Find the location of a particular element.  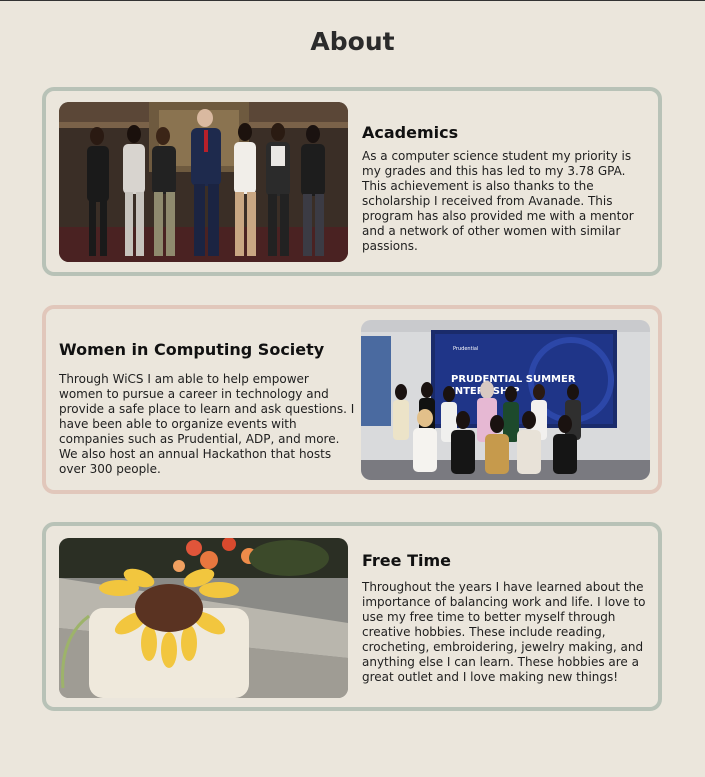

academics-photo is located at coordinates (203, 182).